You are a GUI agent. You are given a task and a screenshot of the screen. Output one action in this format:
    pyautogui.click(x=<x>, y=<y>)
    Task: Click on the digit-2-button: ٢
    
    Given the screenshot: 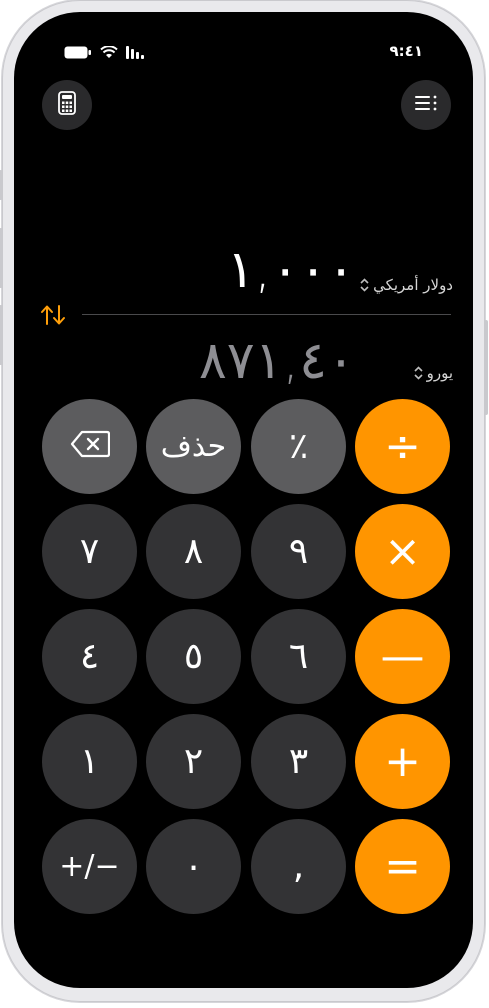 What is the action you would take?
    pyautogui.click(x=193, y=761)
    